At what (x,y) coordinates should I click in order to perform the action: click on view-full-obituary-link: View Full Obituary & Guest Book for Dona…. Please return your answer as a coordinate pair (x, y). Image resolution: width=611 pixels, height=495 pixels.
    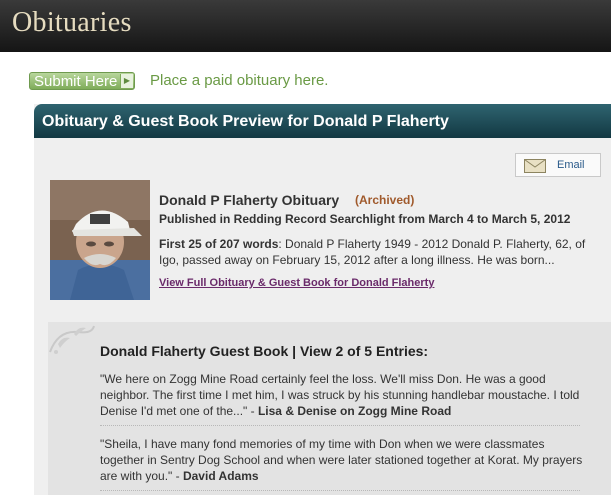
    Looking at the image, I should click on (296, 283).